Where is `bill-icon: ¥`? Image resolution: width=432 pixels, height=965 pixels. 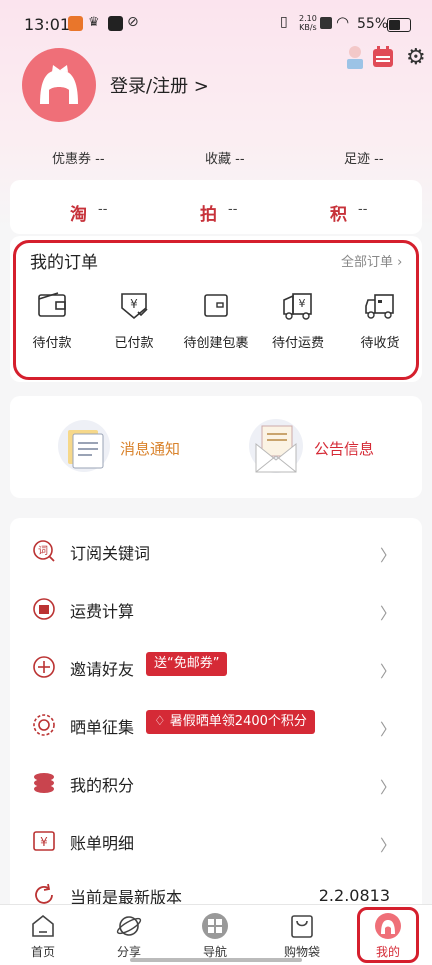
bill-icon: ¥ is located at coordinates (44, 841).